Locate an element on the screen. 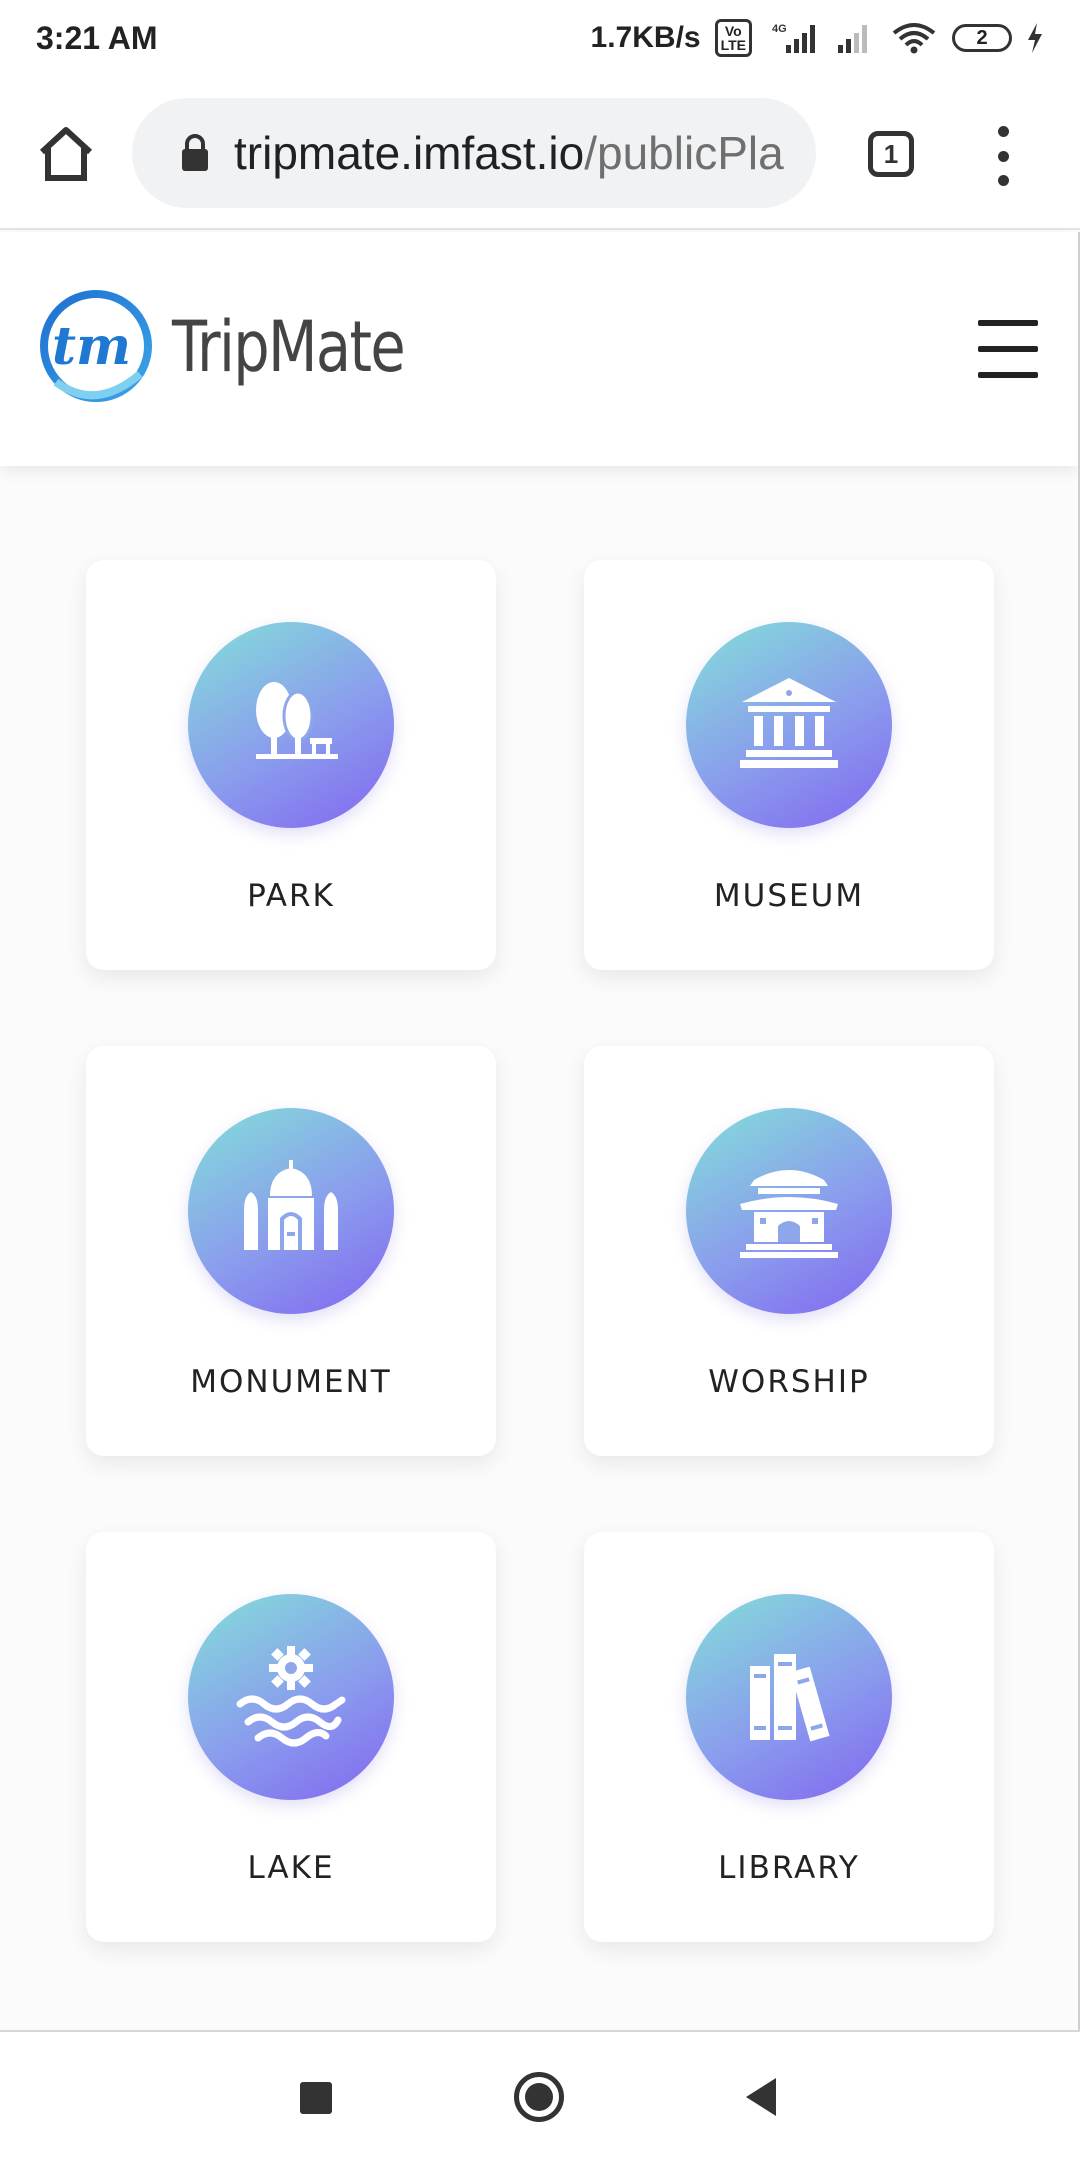  category-label: LAKE is located at coordinates (291, 1868).